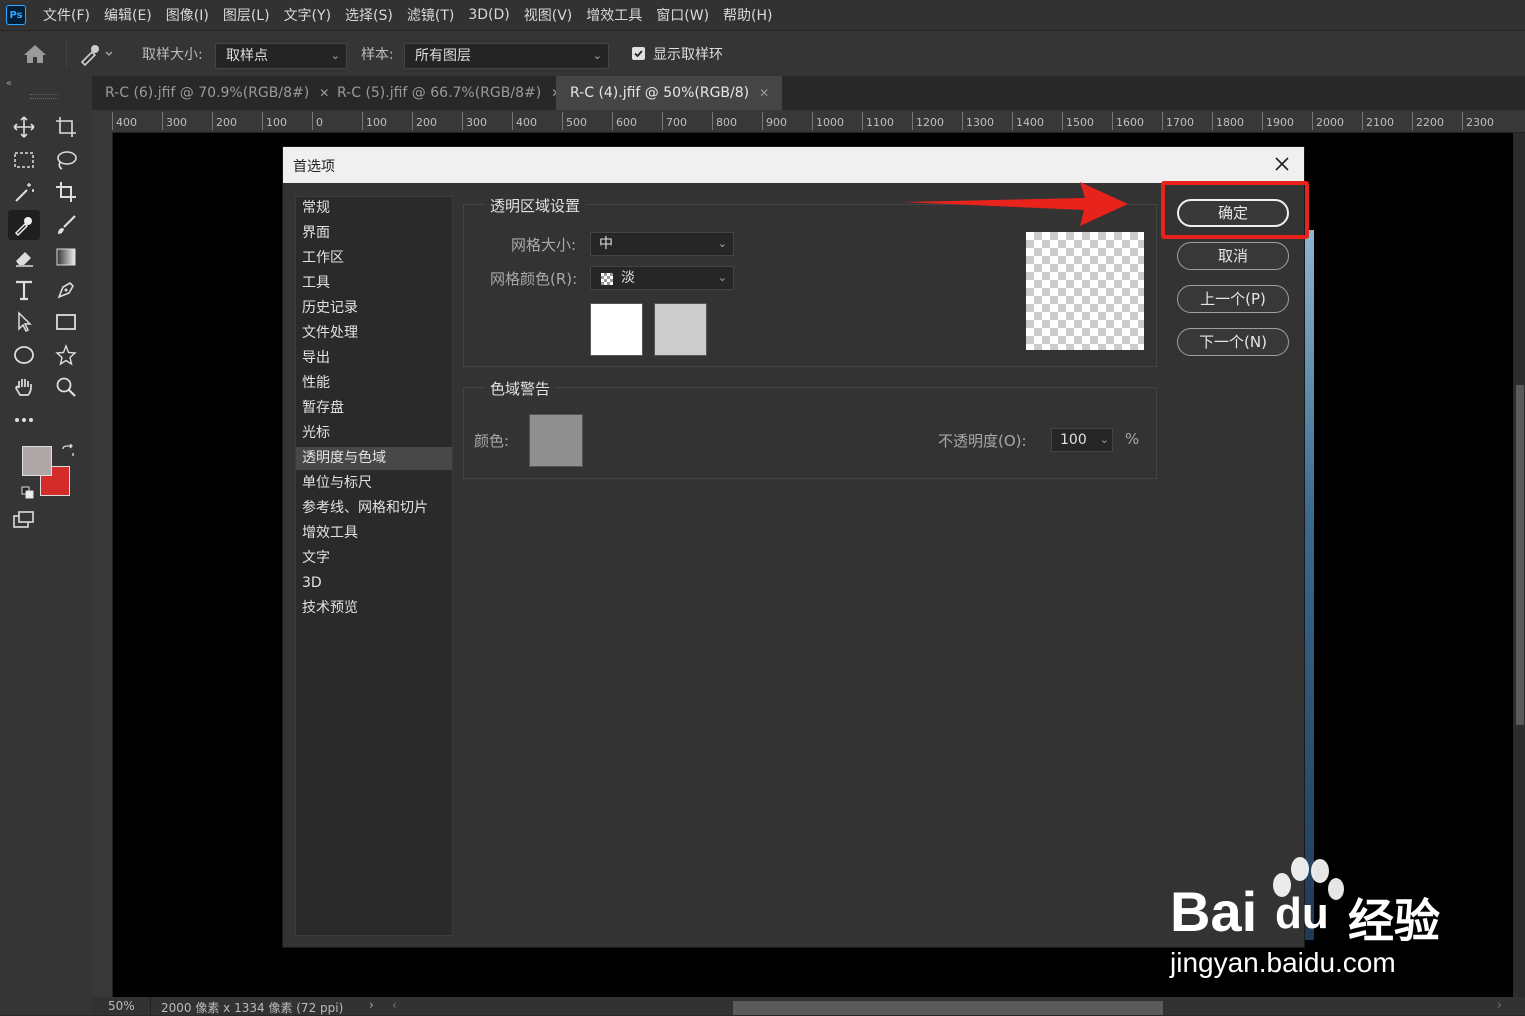 The height and width of the screenshot is (1016, 1525). Describe the element at coordinates (128, 15) in the screenshot. I see `menu-edit: 编辑(E)` at that location.